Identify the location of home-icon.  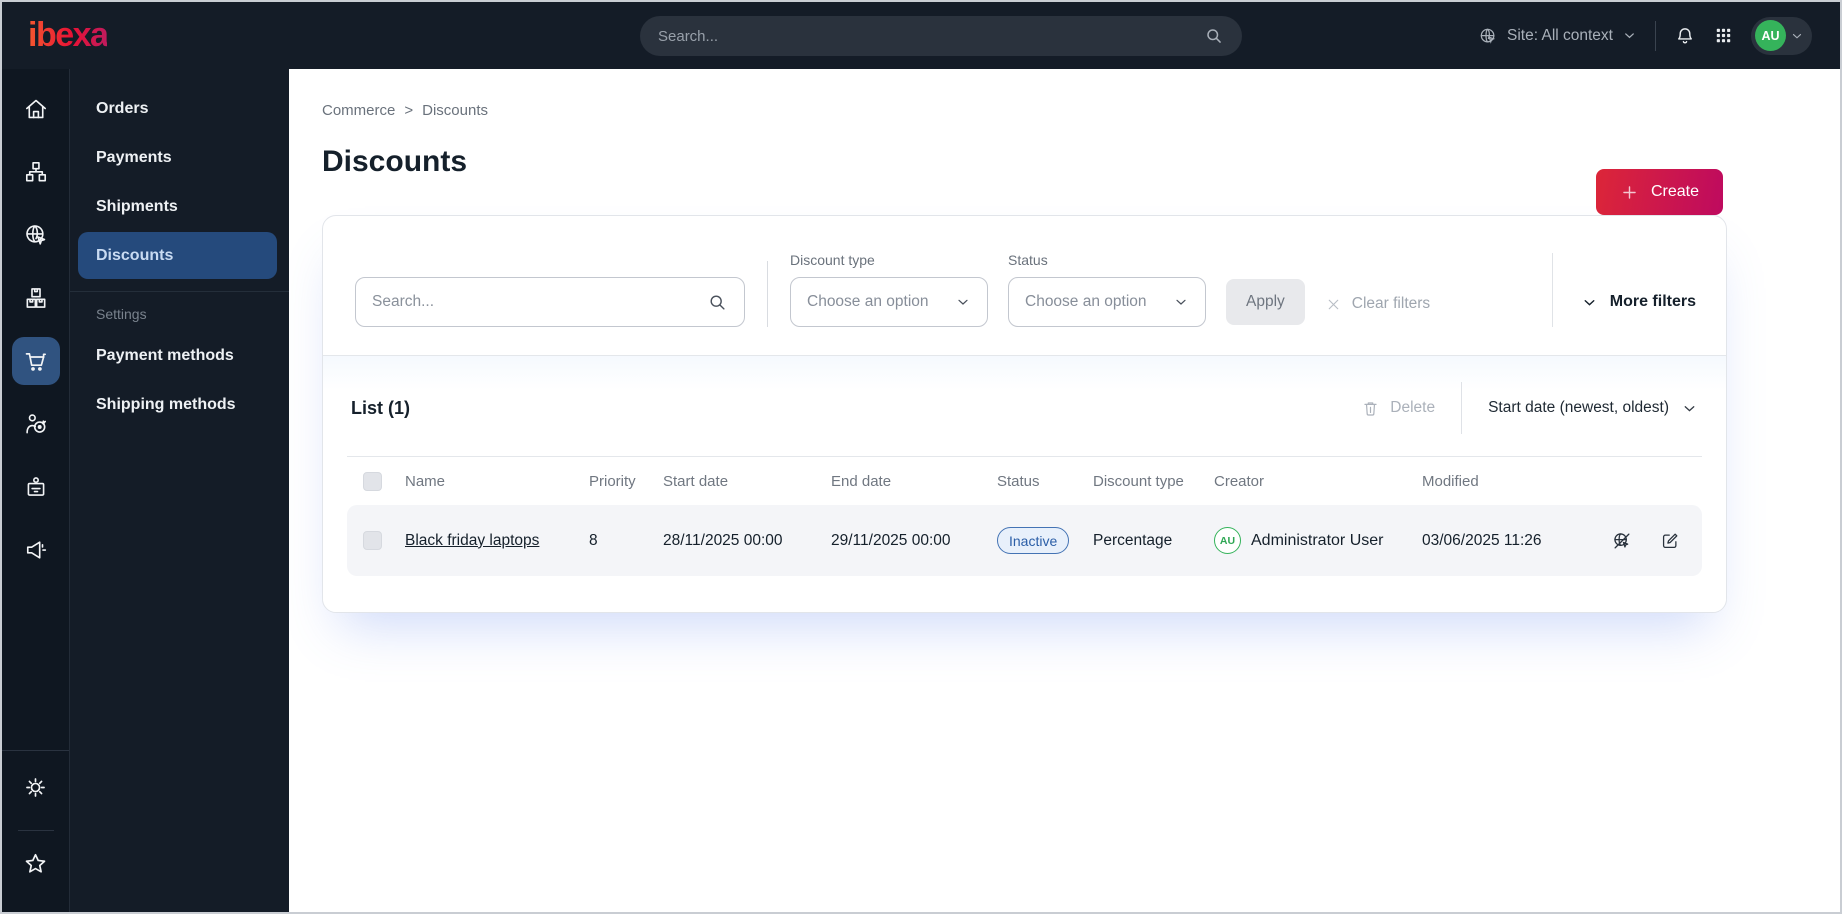
(36, 109).